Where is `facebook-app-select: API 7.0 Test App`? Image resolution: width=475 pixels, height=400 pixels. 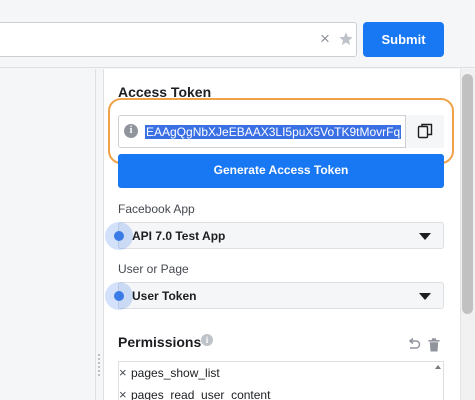 facebook-app-select: API 7.0 Test App is located at coordinates (281, 235).